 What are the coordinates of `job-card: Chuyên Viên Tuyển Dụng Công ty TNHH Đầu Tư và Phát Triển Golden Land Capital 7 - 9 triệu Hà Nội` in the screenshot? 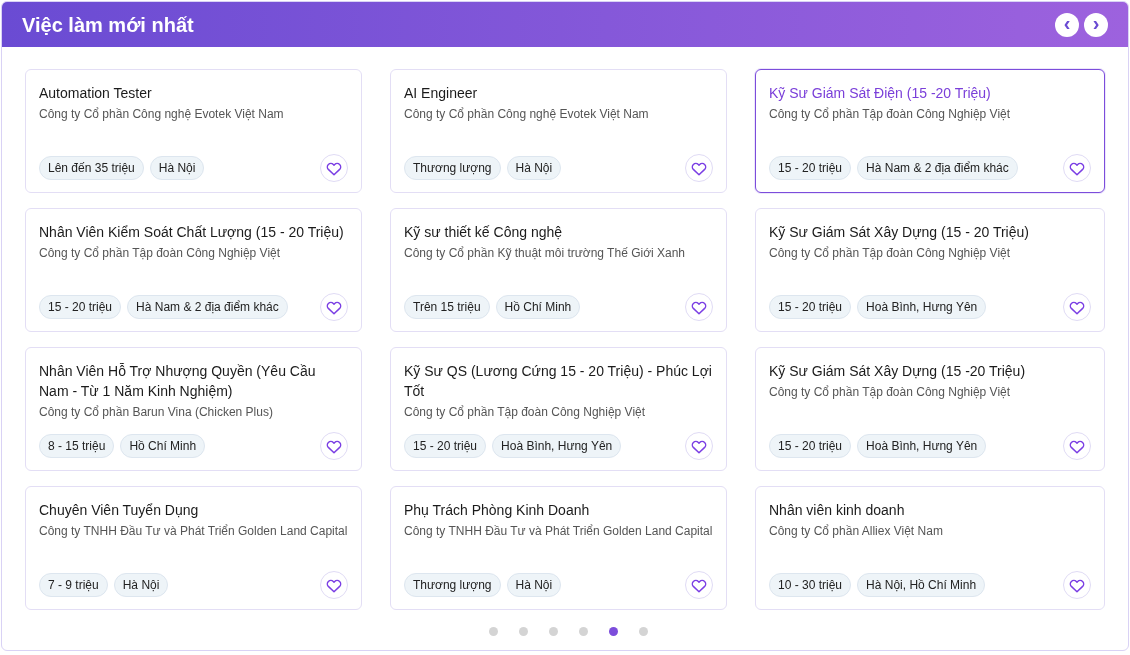 It's located at (193, 548).